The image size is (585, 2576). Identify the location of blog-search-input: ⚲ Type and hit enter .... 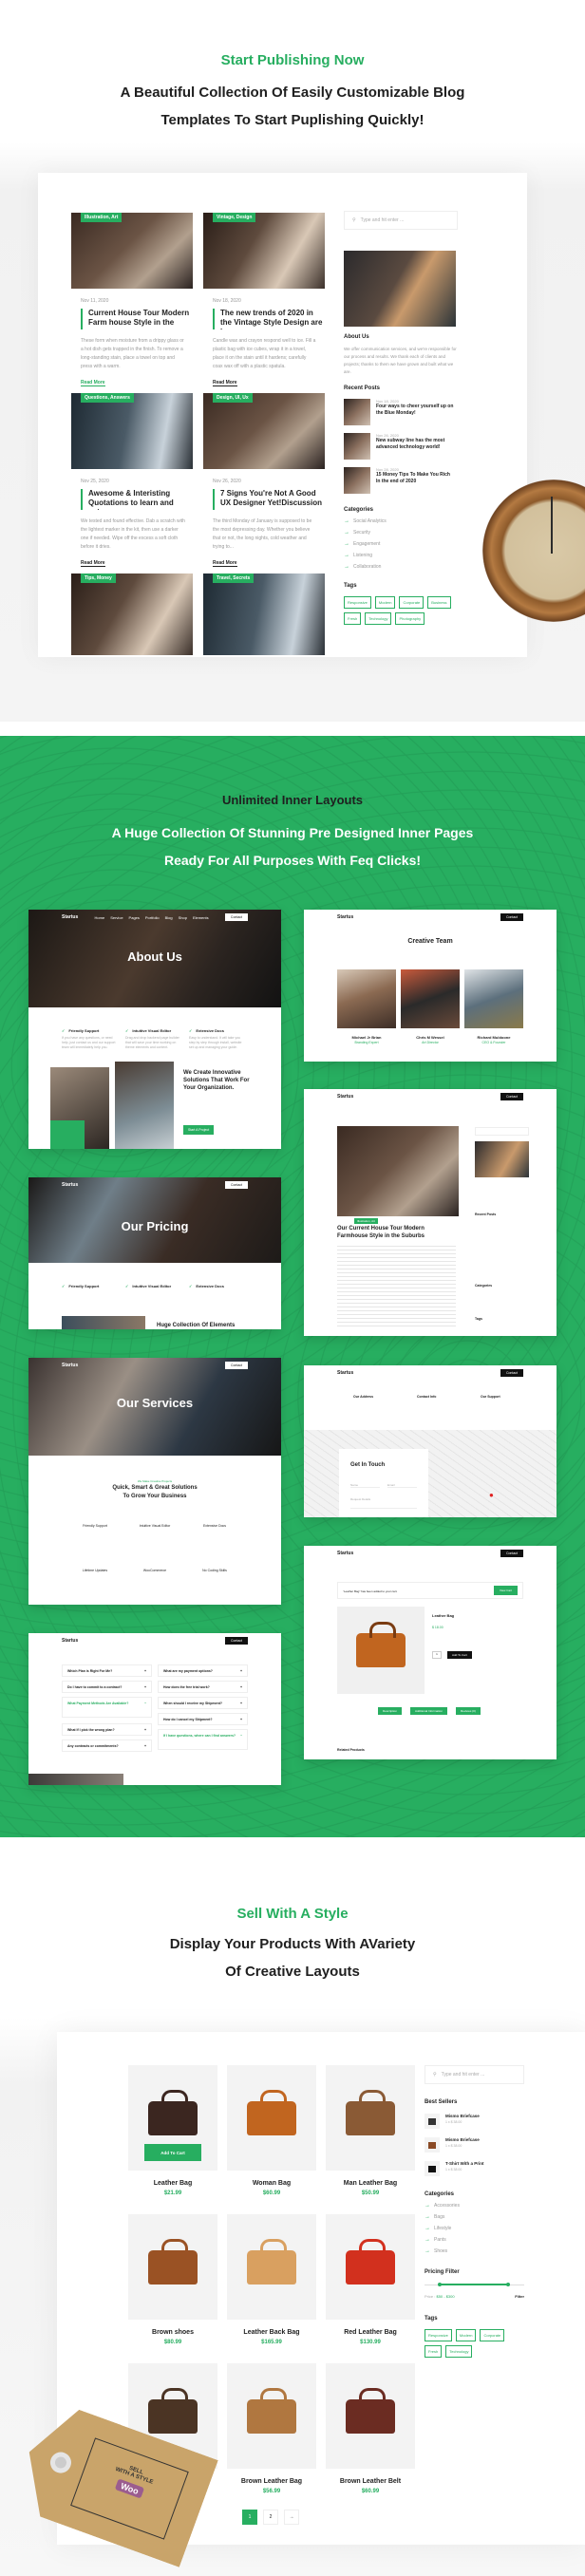
(401, 220).